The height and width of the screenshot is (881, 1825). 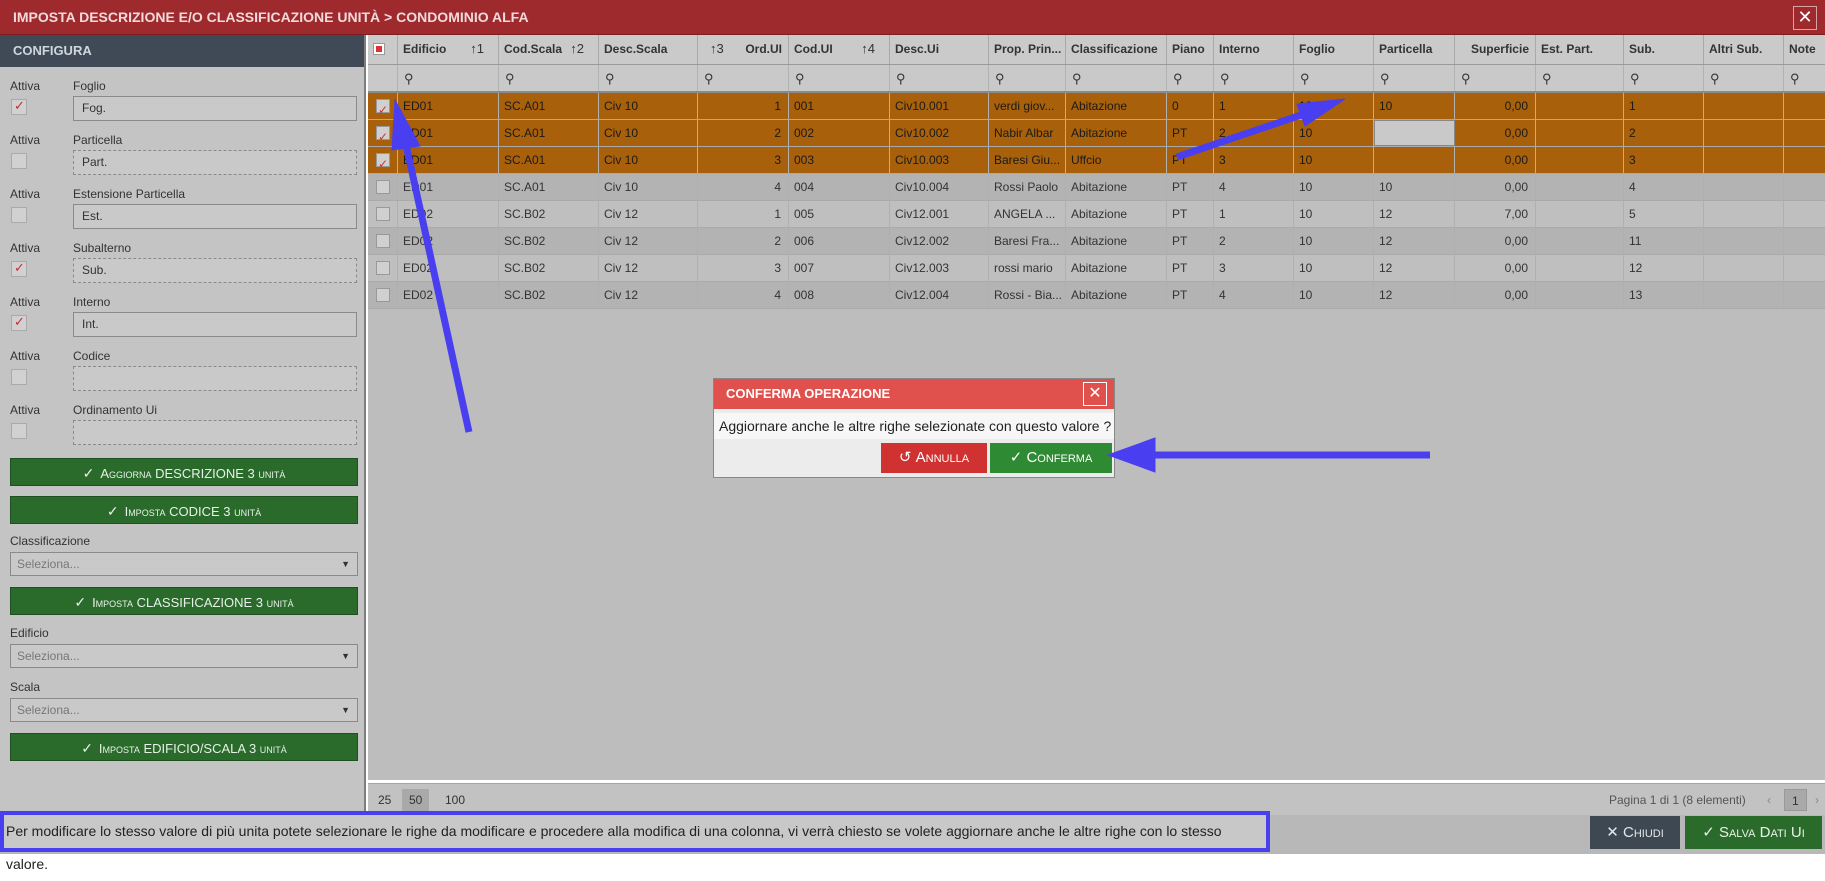 I want to click on column-header: Desc.Ui, so click(x=939, y=49).